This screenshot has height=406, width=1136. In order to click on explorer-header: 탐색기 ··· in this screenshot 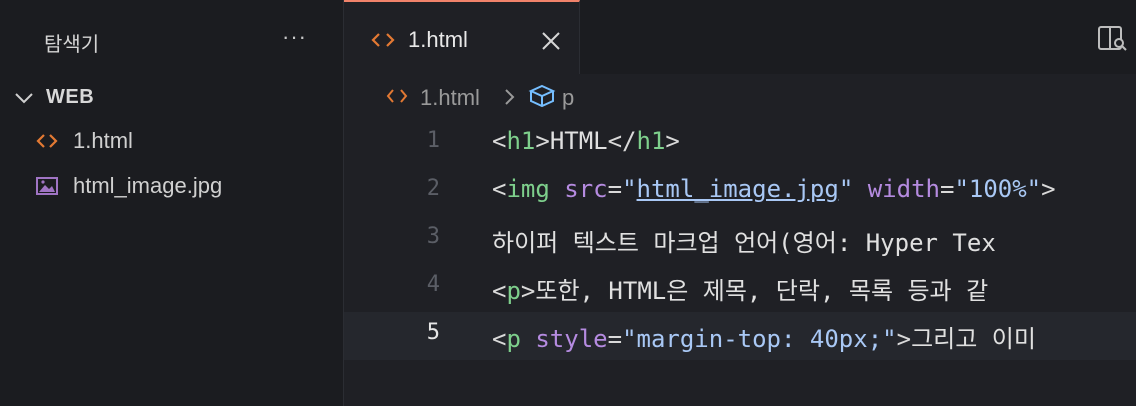, I will do `click(171, 40)`.